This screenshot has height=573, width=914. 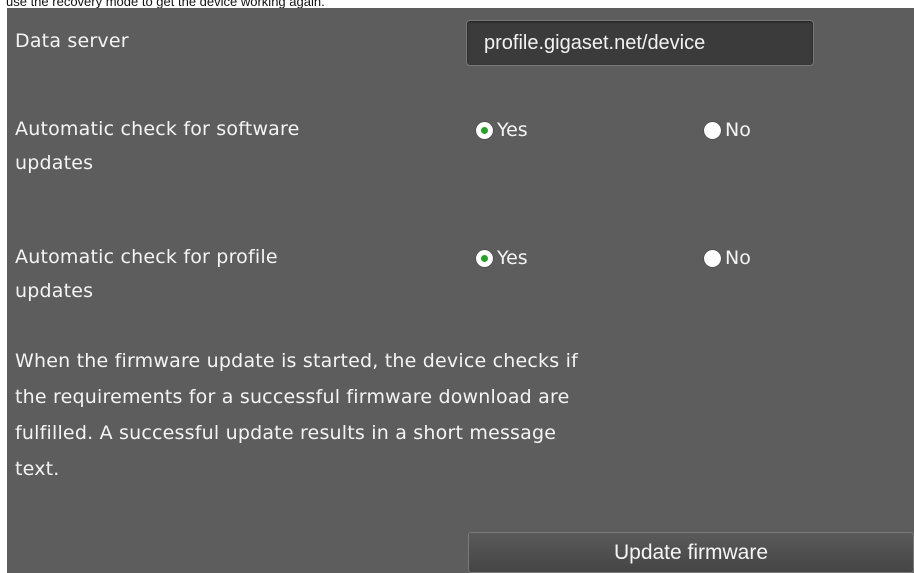 What do you see at coordinates (72, 41) in the screenshot?
I see `data-server-label: Data server` at bounding box center [72, 41].